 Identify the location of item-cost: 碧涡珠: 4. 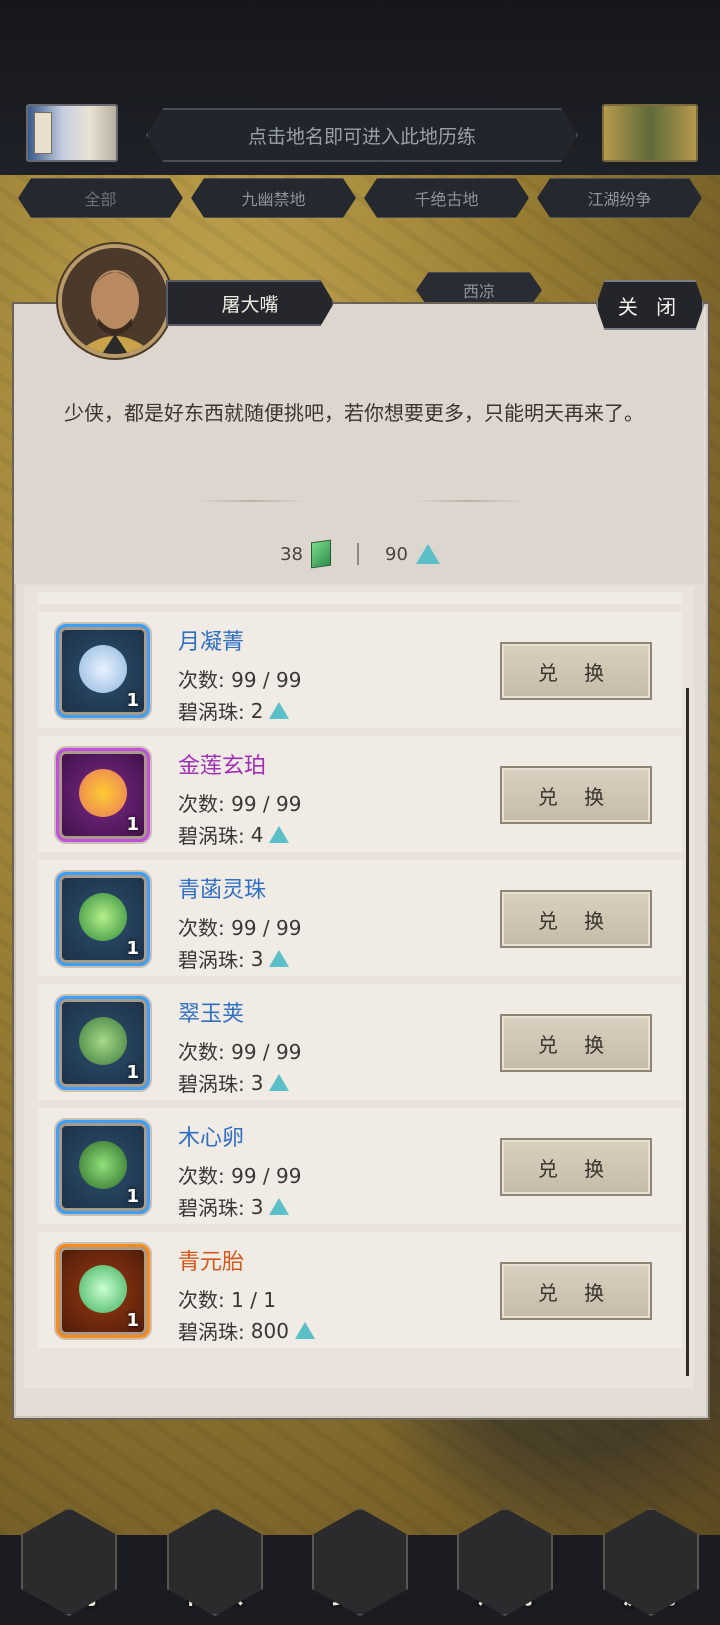
(234, 834).